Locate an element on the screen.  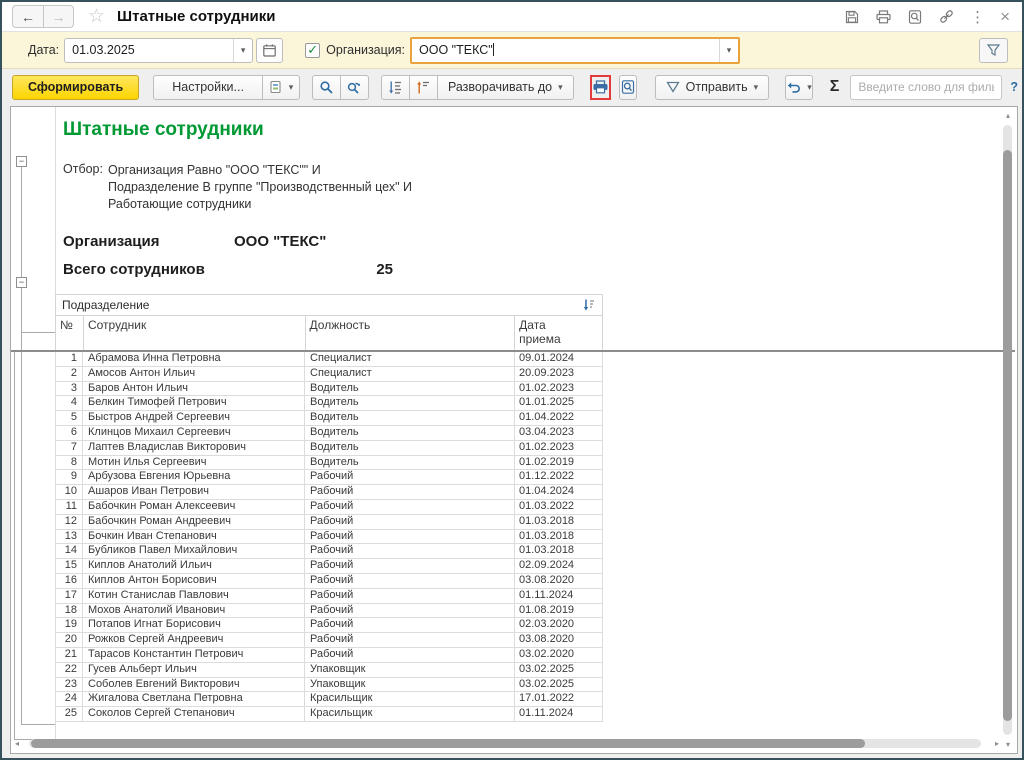
back-button: ← is located at coordinates (28, 16).